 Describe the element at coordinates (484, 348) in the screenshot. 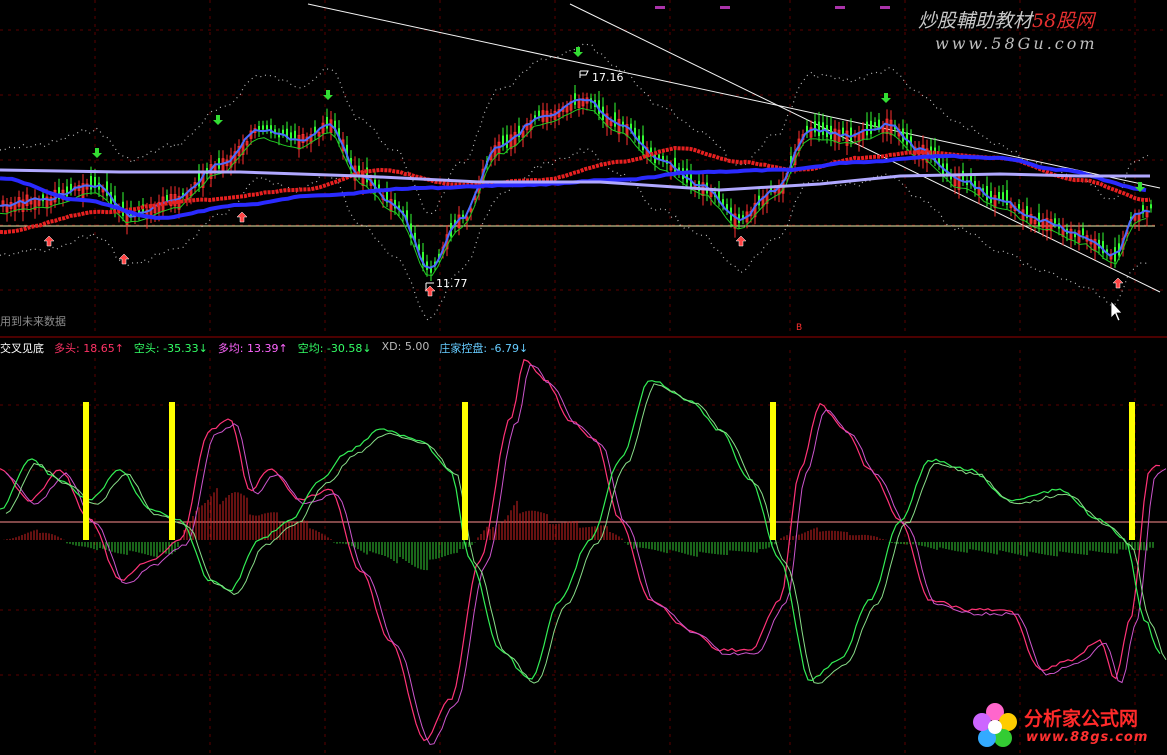

I see `legend-control: 庄家控盘: -6.79↓` at that location.